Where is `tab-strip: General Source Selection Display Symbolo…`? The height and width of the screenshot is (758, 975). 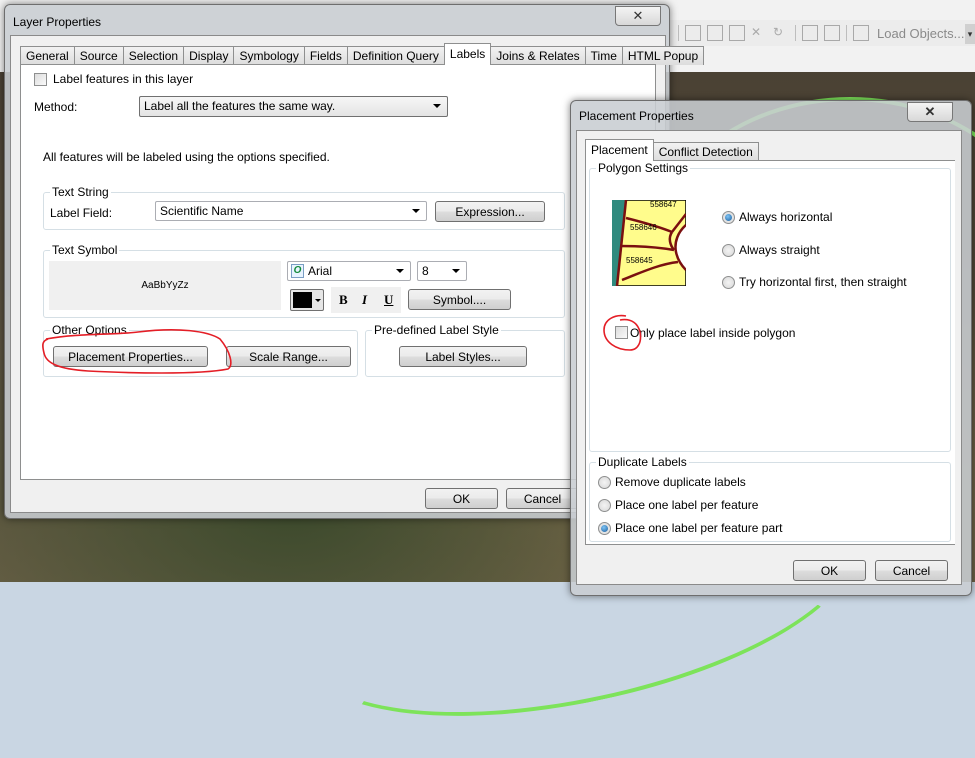
tab-strip: General Source Selection Display Symbolo… is located at coordinates (362, 54).